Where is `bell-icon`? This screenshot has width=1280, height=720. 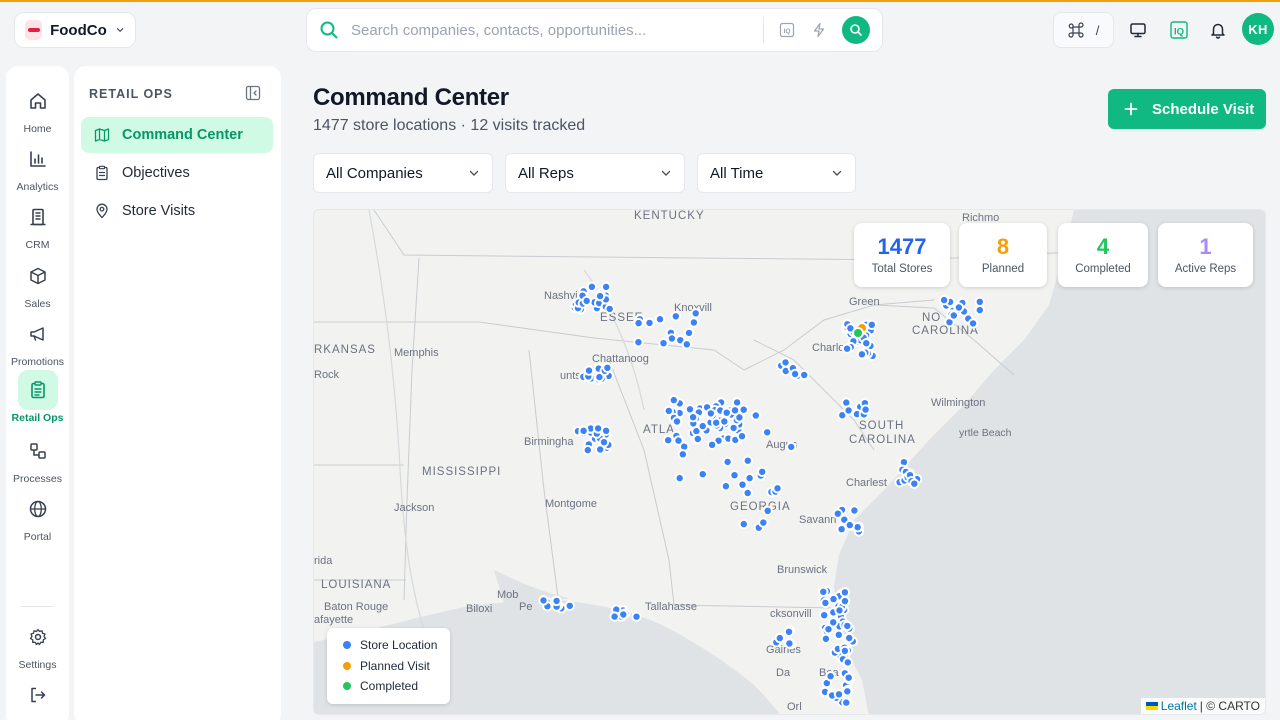 bell-icon is located at coordinates (1218, 30).